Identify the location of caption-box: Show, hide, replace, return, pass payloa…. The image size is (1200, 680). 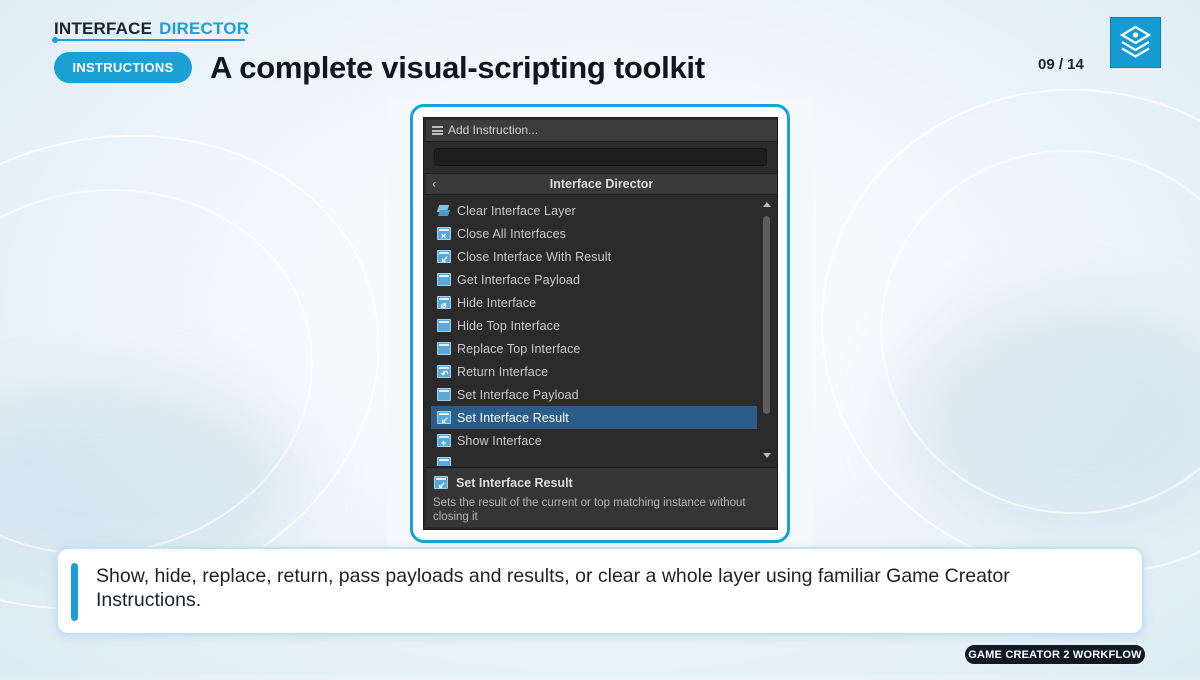
(600, 591).